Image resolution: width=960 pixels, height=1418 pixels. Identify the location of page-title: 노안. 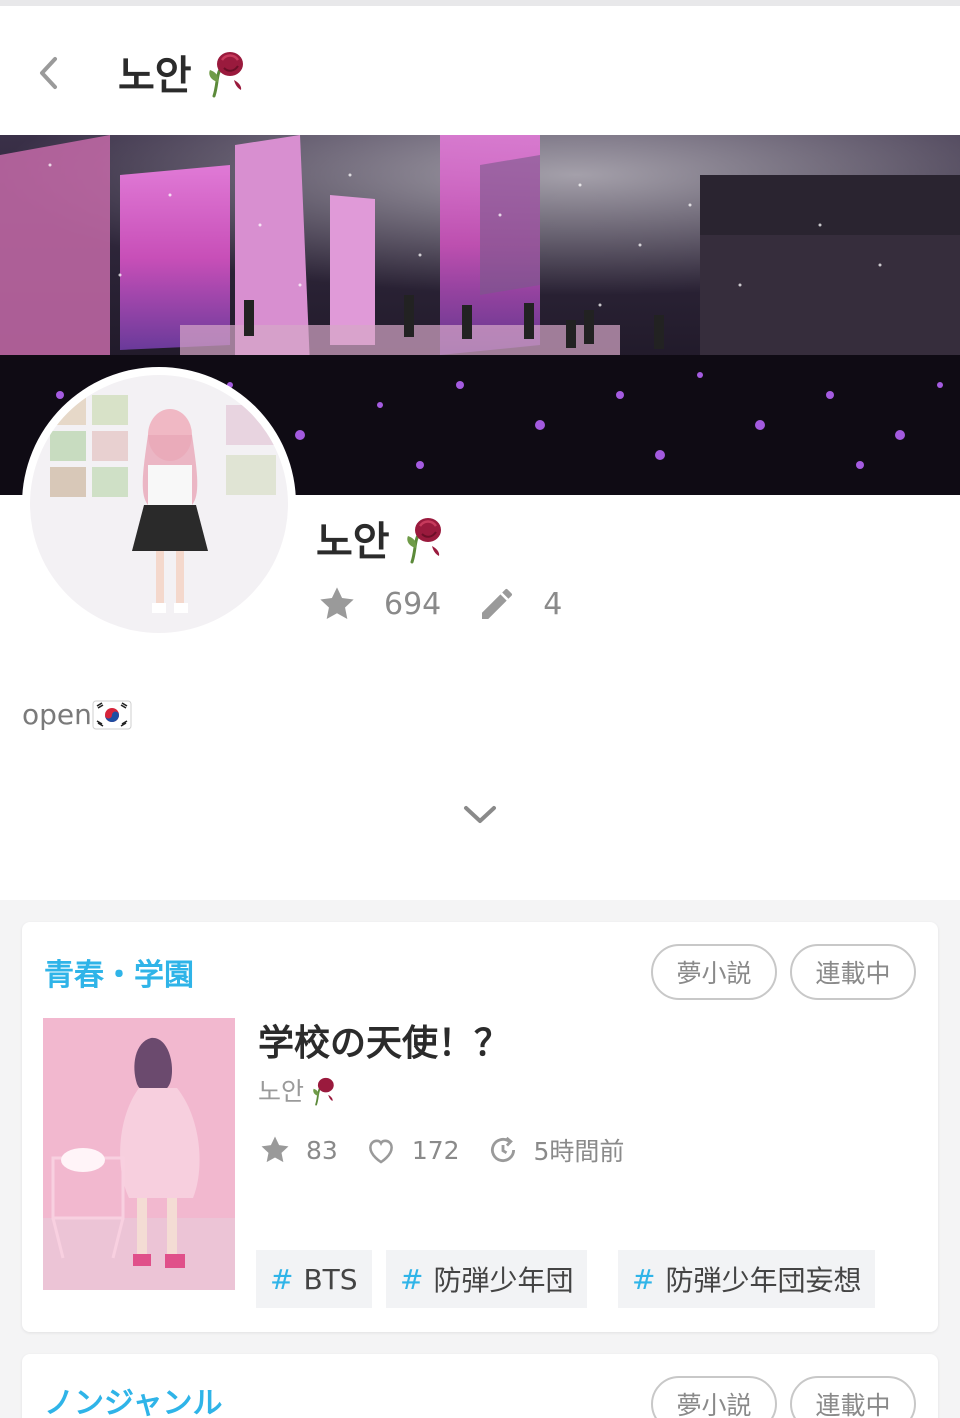
(184, 72).